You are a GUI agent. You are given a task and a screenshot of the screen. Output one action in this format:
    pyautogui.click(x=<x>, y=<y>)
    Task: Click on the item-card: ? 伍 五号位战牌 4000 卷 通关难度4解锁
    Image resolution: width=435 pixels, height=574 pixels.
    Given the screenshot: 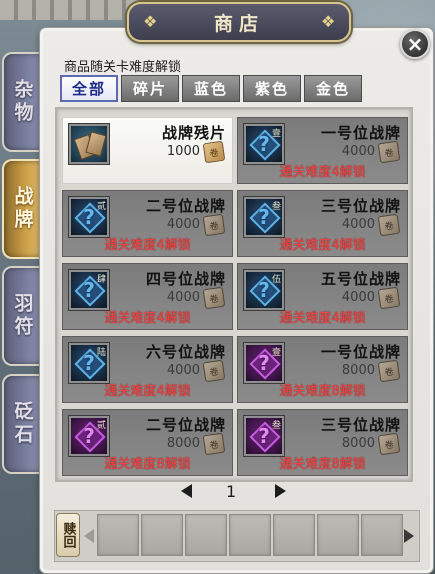 What is the action you would take?
    pyautogui.click(x=322, y=296)
    